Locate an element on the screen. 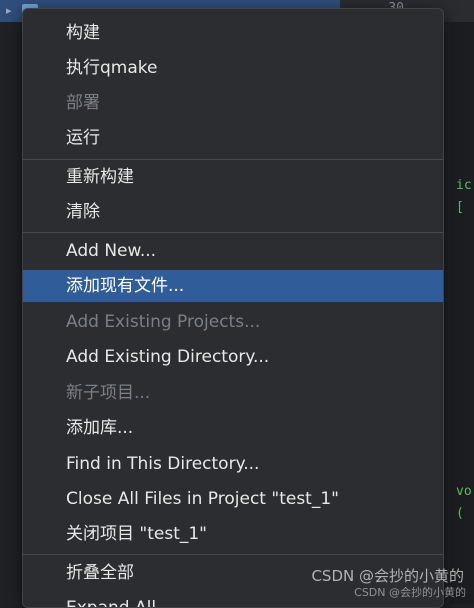 This screenshot has width=474, height=608. menu-item-close-project: 关闭项目 "test_1" is located at coordinates (233, 534).